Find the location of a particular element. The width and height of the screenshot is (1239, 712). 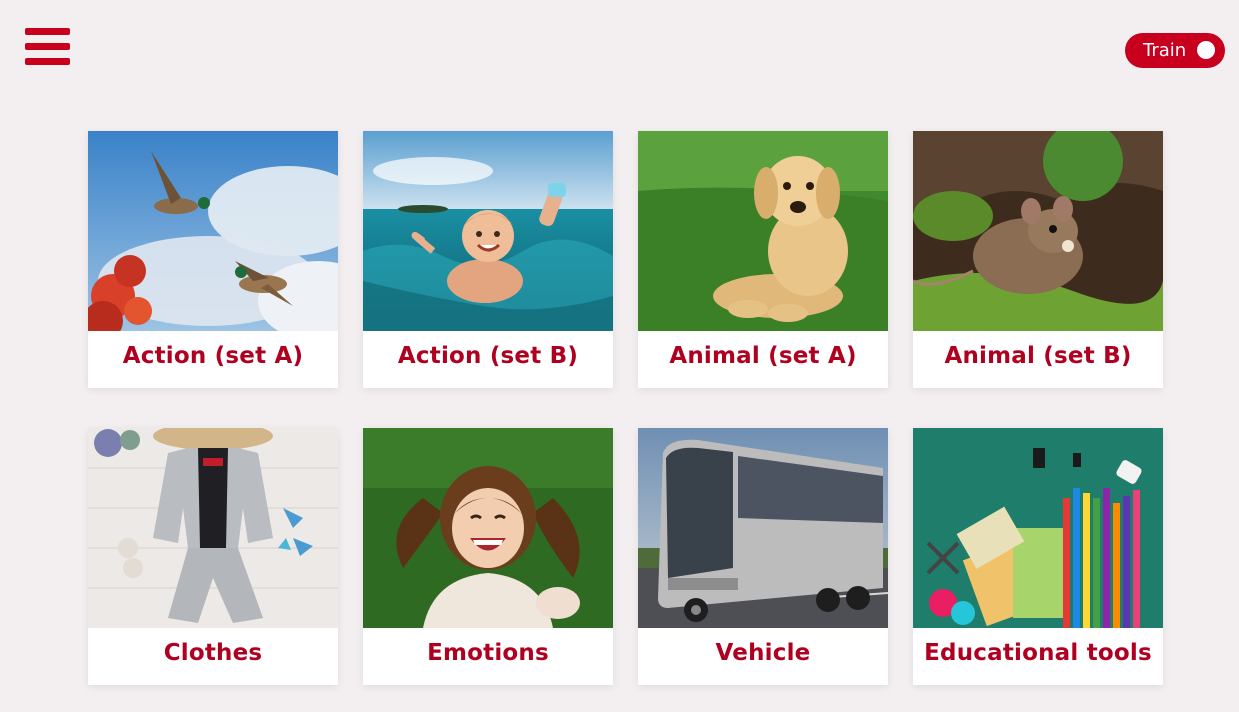

hamburger-menu-icon is located at coordinates (47, 46).